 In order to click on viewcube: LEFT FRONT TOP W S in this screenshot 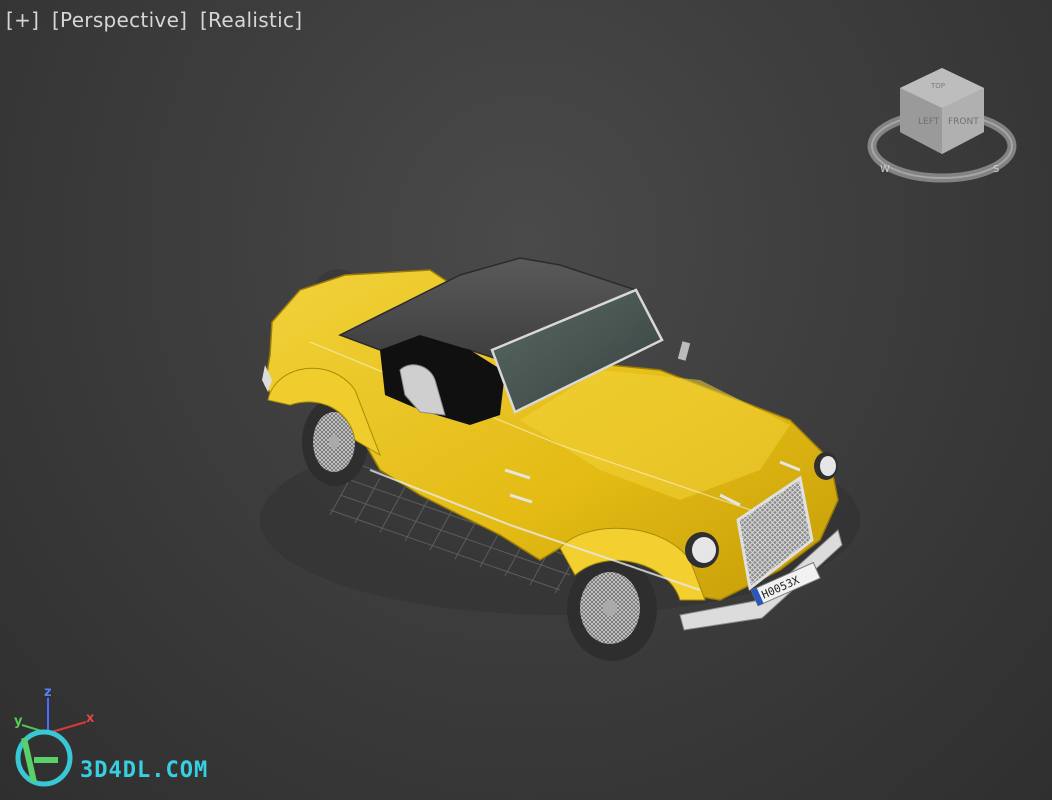, I will do `click(942, 125)`.